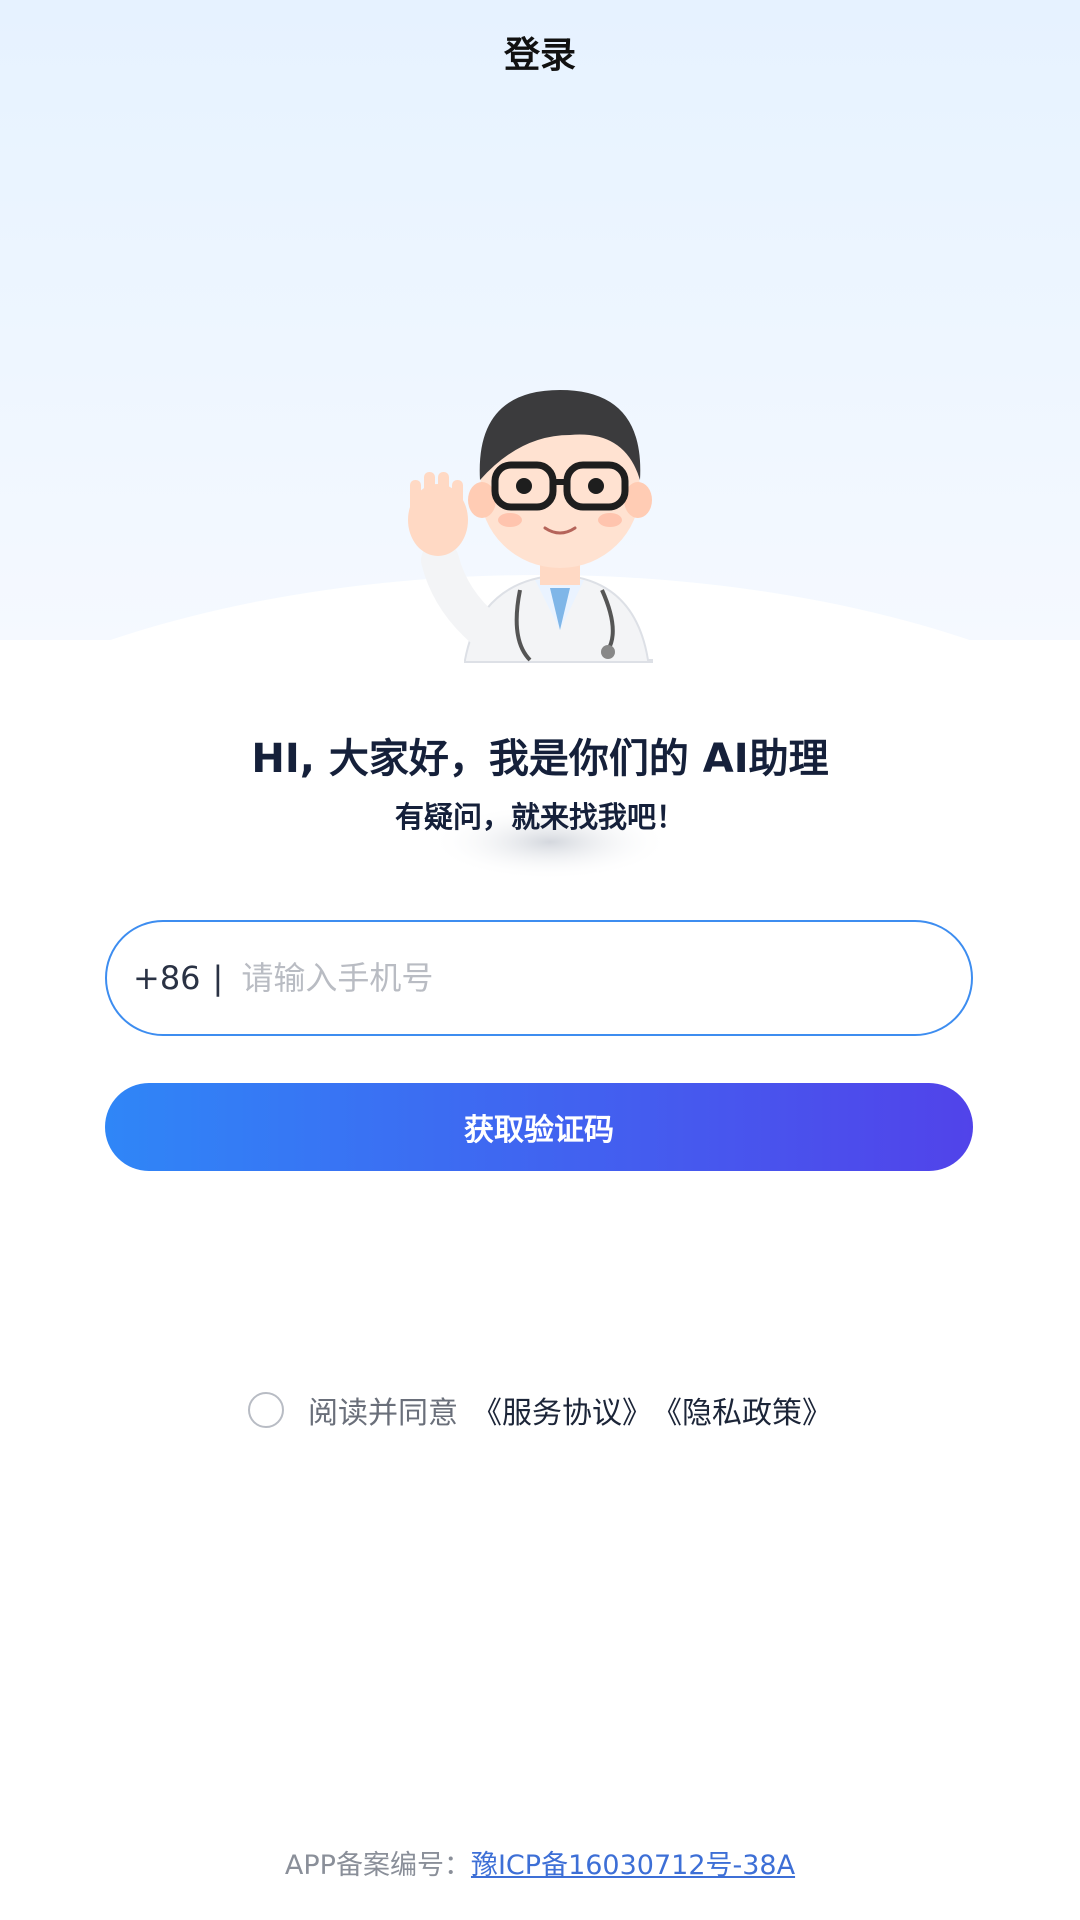 The image size is (1080, 1920). What do you see at coordinates (562, 1410) in the screenshot?
I see `service-agreement-link: 《服务协议》` at bounding box center [562, 1410].